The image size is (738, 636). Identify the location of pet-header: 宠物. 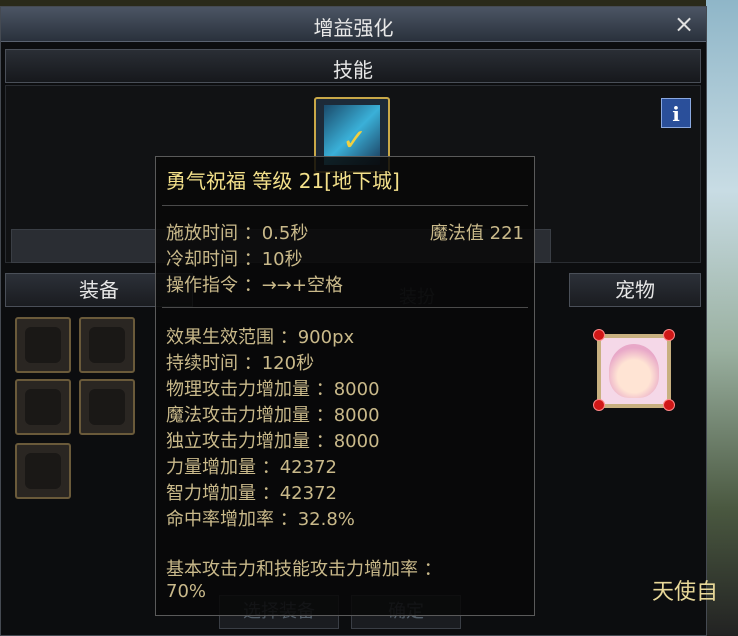
(635, 290).